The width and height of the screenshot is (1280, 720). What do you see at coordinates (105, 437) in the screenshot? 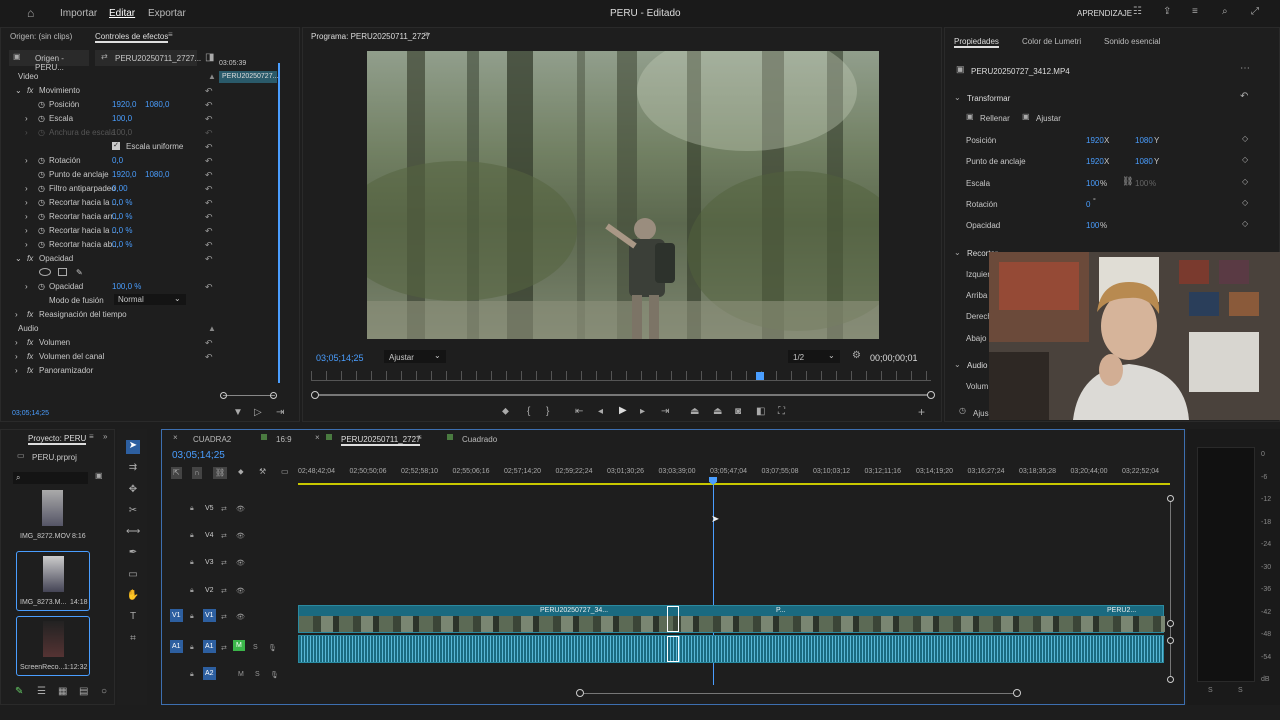
I see `expand-icon: »` at bounding box center [105, 437].